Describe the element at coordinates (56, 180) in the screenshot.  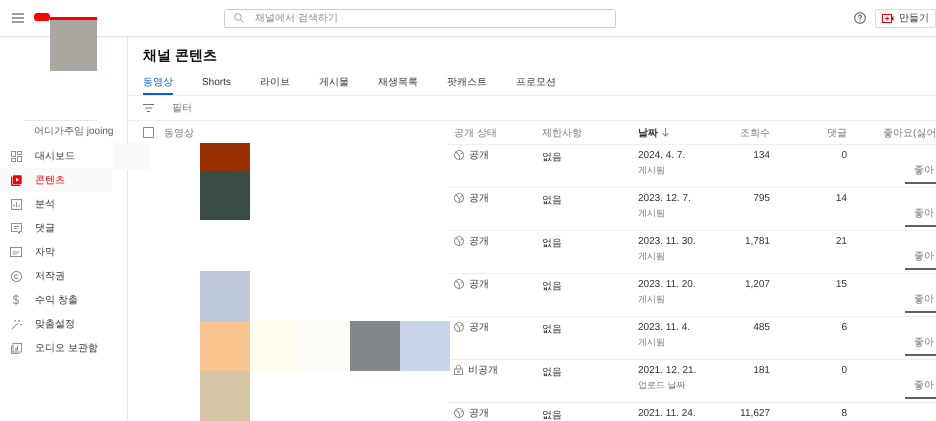
I see `sidebar-item: 콘텐츠` at that location.